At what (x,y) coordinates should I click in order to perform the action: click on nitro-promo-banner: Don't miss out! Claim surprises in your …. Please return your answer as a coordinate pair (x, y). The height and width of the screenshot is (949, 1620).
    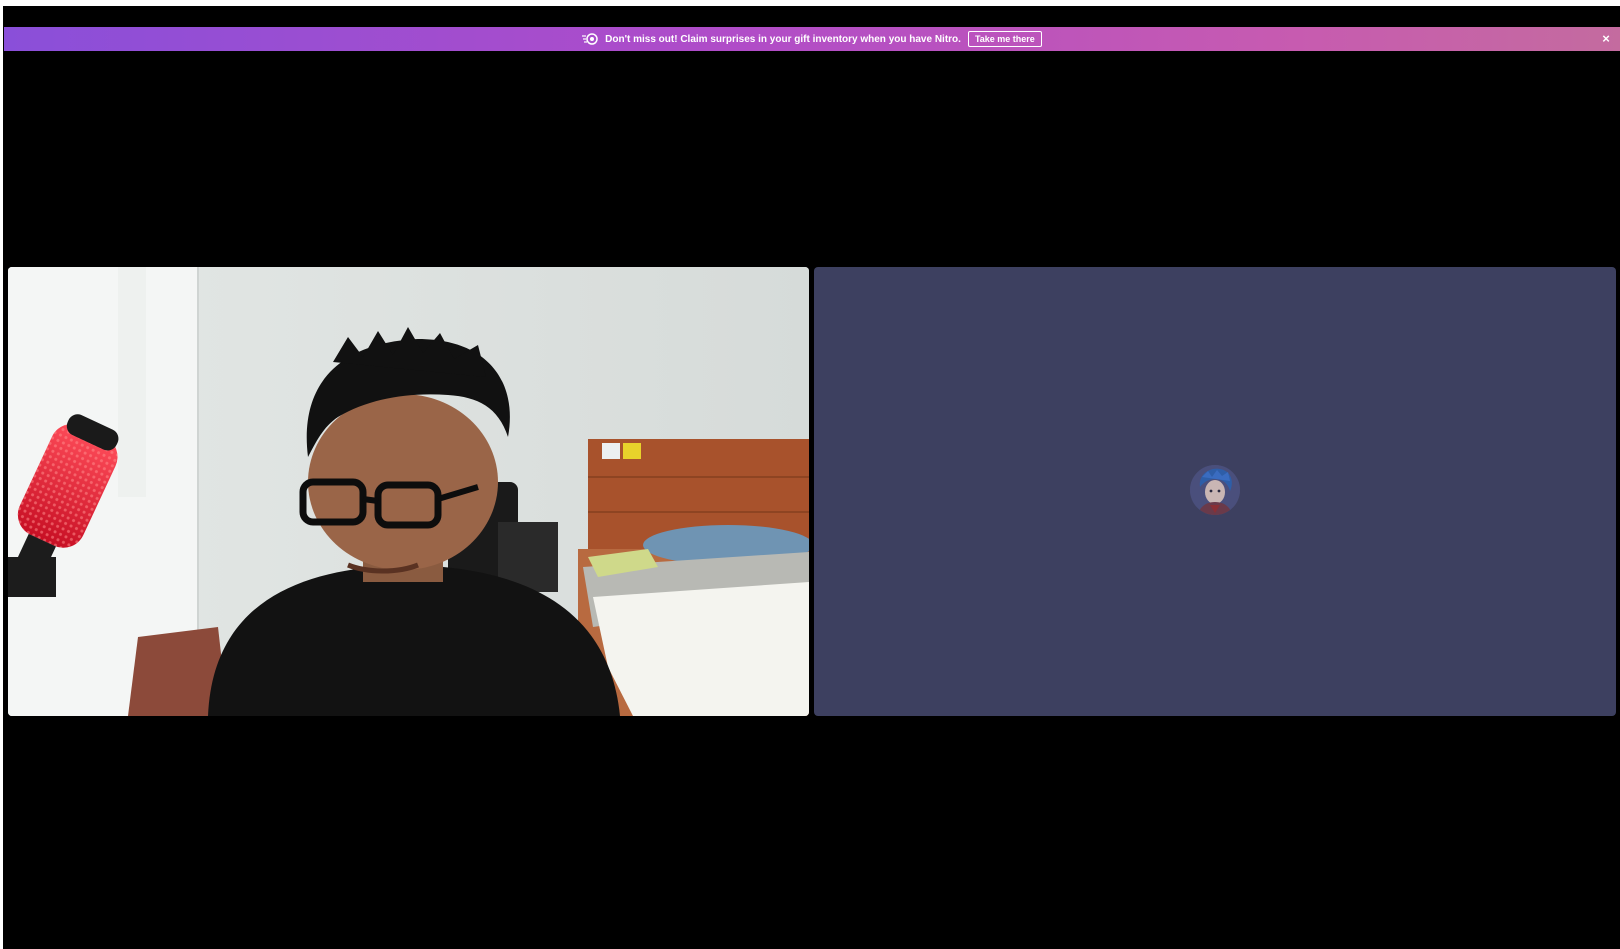
    Looking at the image, I should click on (812, 39).